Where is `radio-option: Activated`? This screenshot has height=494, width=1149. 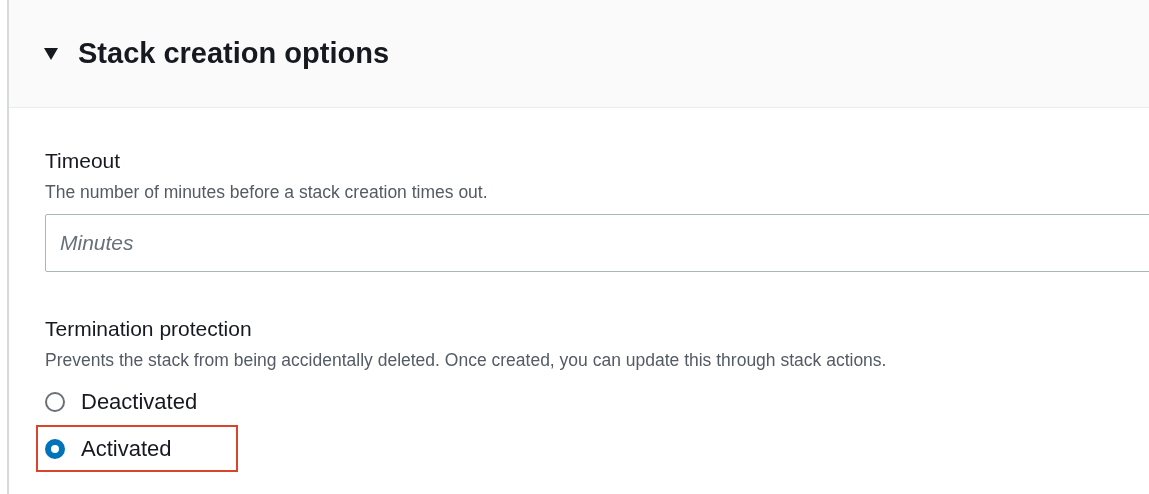 radio-option: Activated is located at coordinates (108, 448).